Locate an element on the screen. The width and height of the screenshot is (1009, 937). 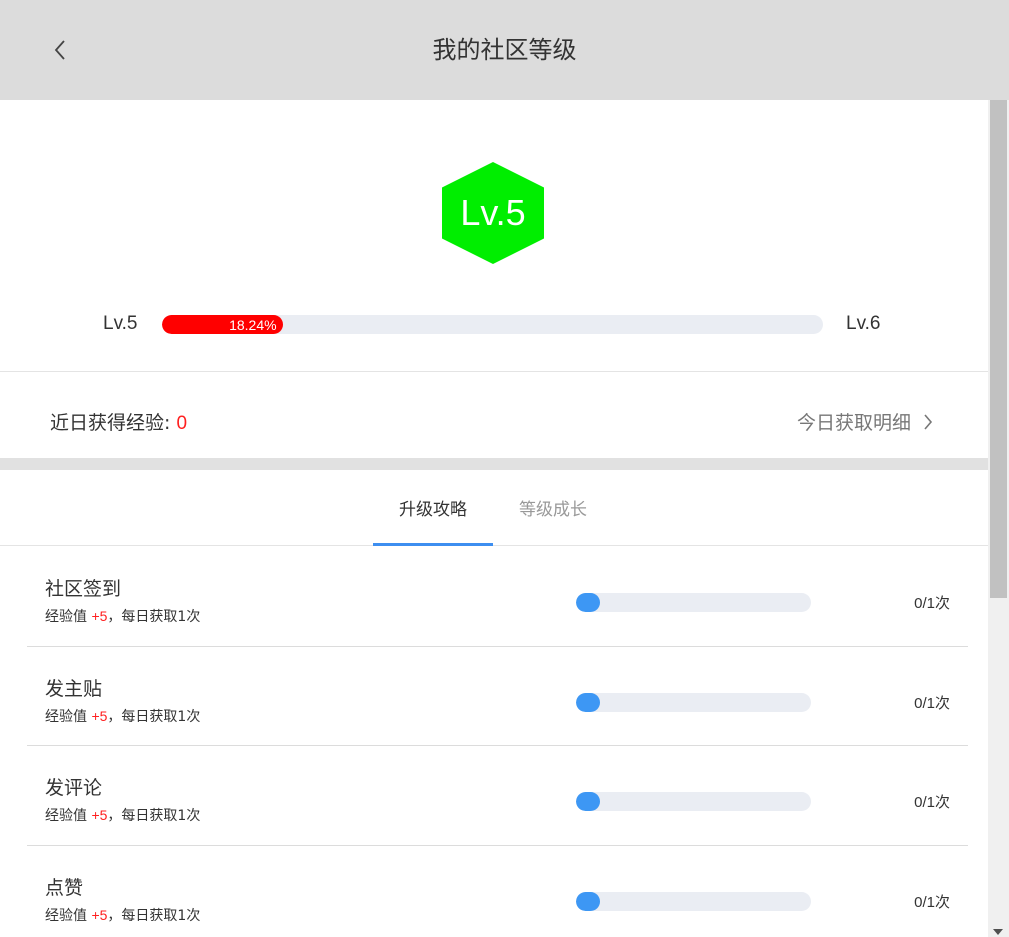
today-detail-label: 今日获取明细 is located at coordinates (853, 423).